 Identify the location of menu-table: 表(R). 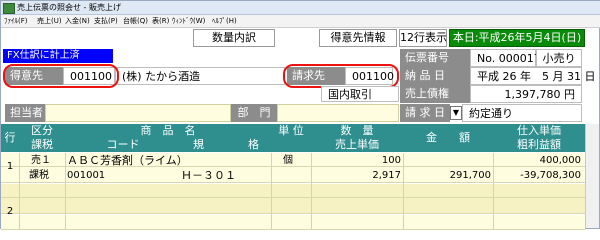
(160, 21).